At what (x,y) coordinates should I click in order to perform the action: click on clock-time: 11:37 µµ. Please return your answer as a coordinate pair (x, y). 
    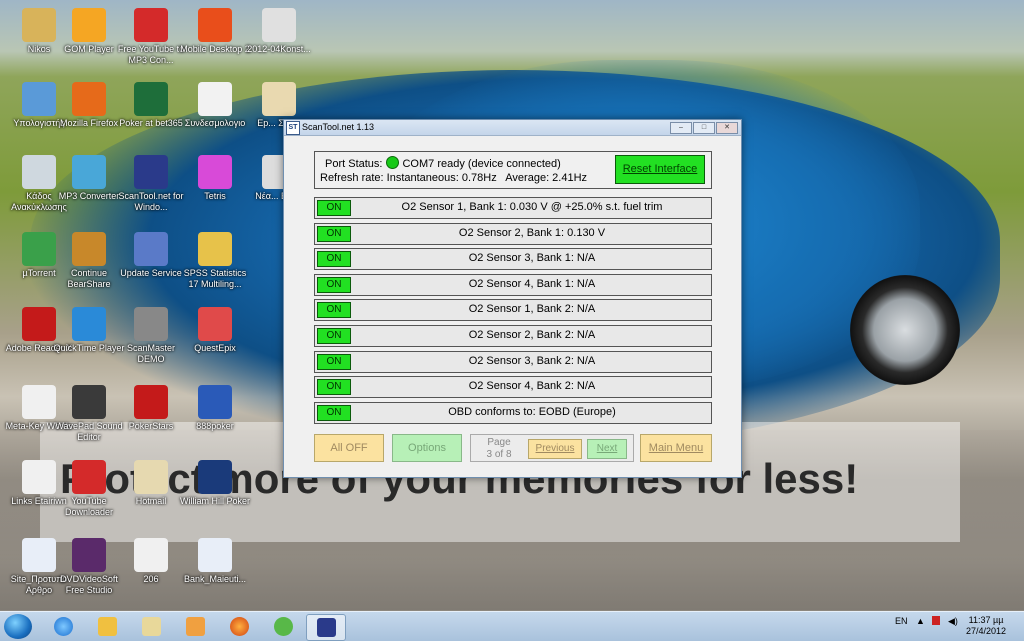
    Looking at the image, I should click on (986, 620).